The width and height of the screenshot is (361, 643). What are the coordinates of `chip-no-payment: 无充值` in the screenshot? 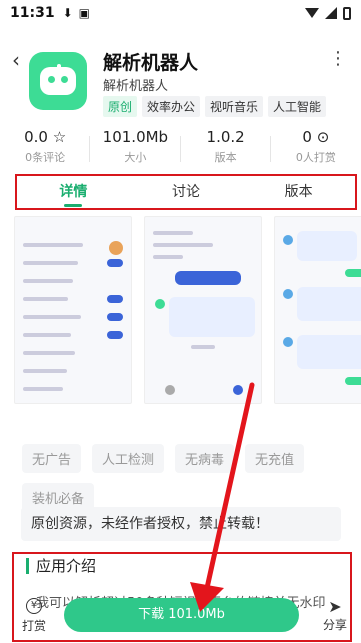 It's located at (275, 458).